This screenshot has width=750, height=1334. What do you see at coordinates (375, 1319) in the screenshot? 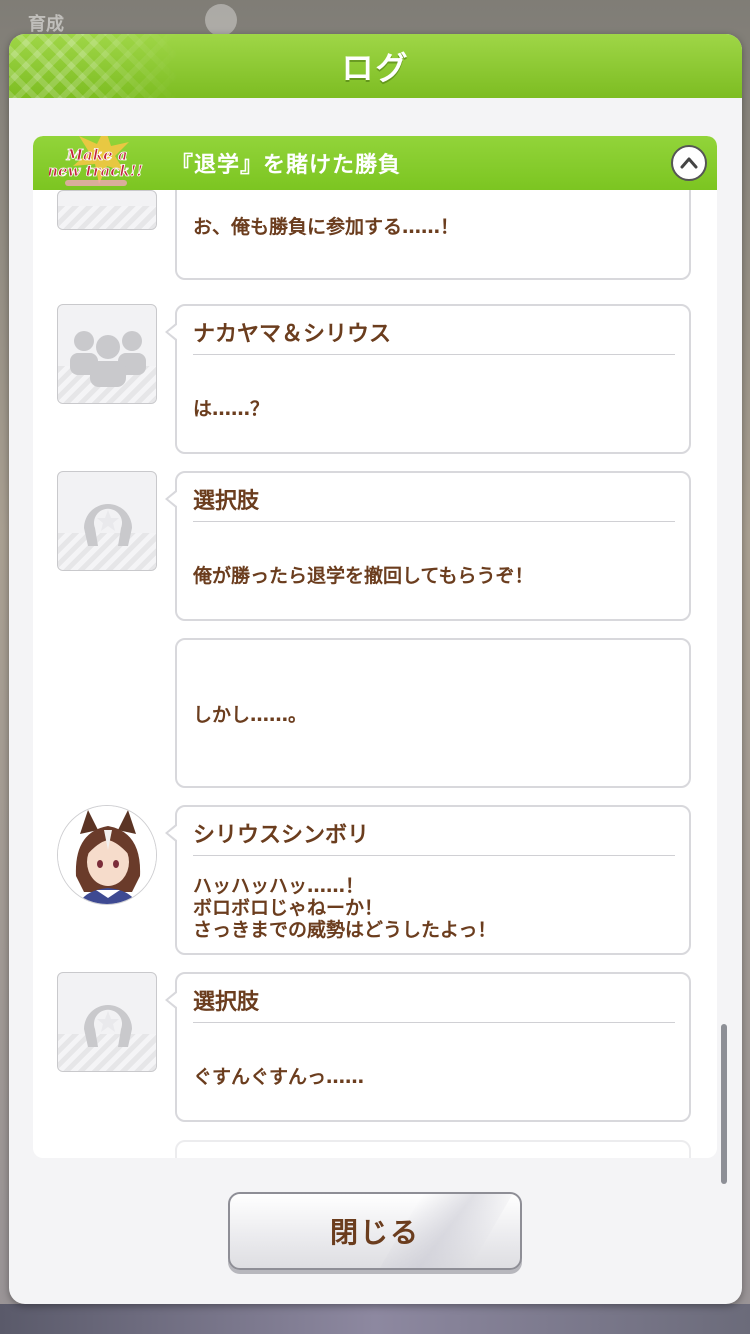
I see `background-bottom` at bounding box center [375, 1319].